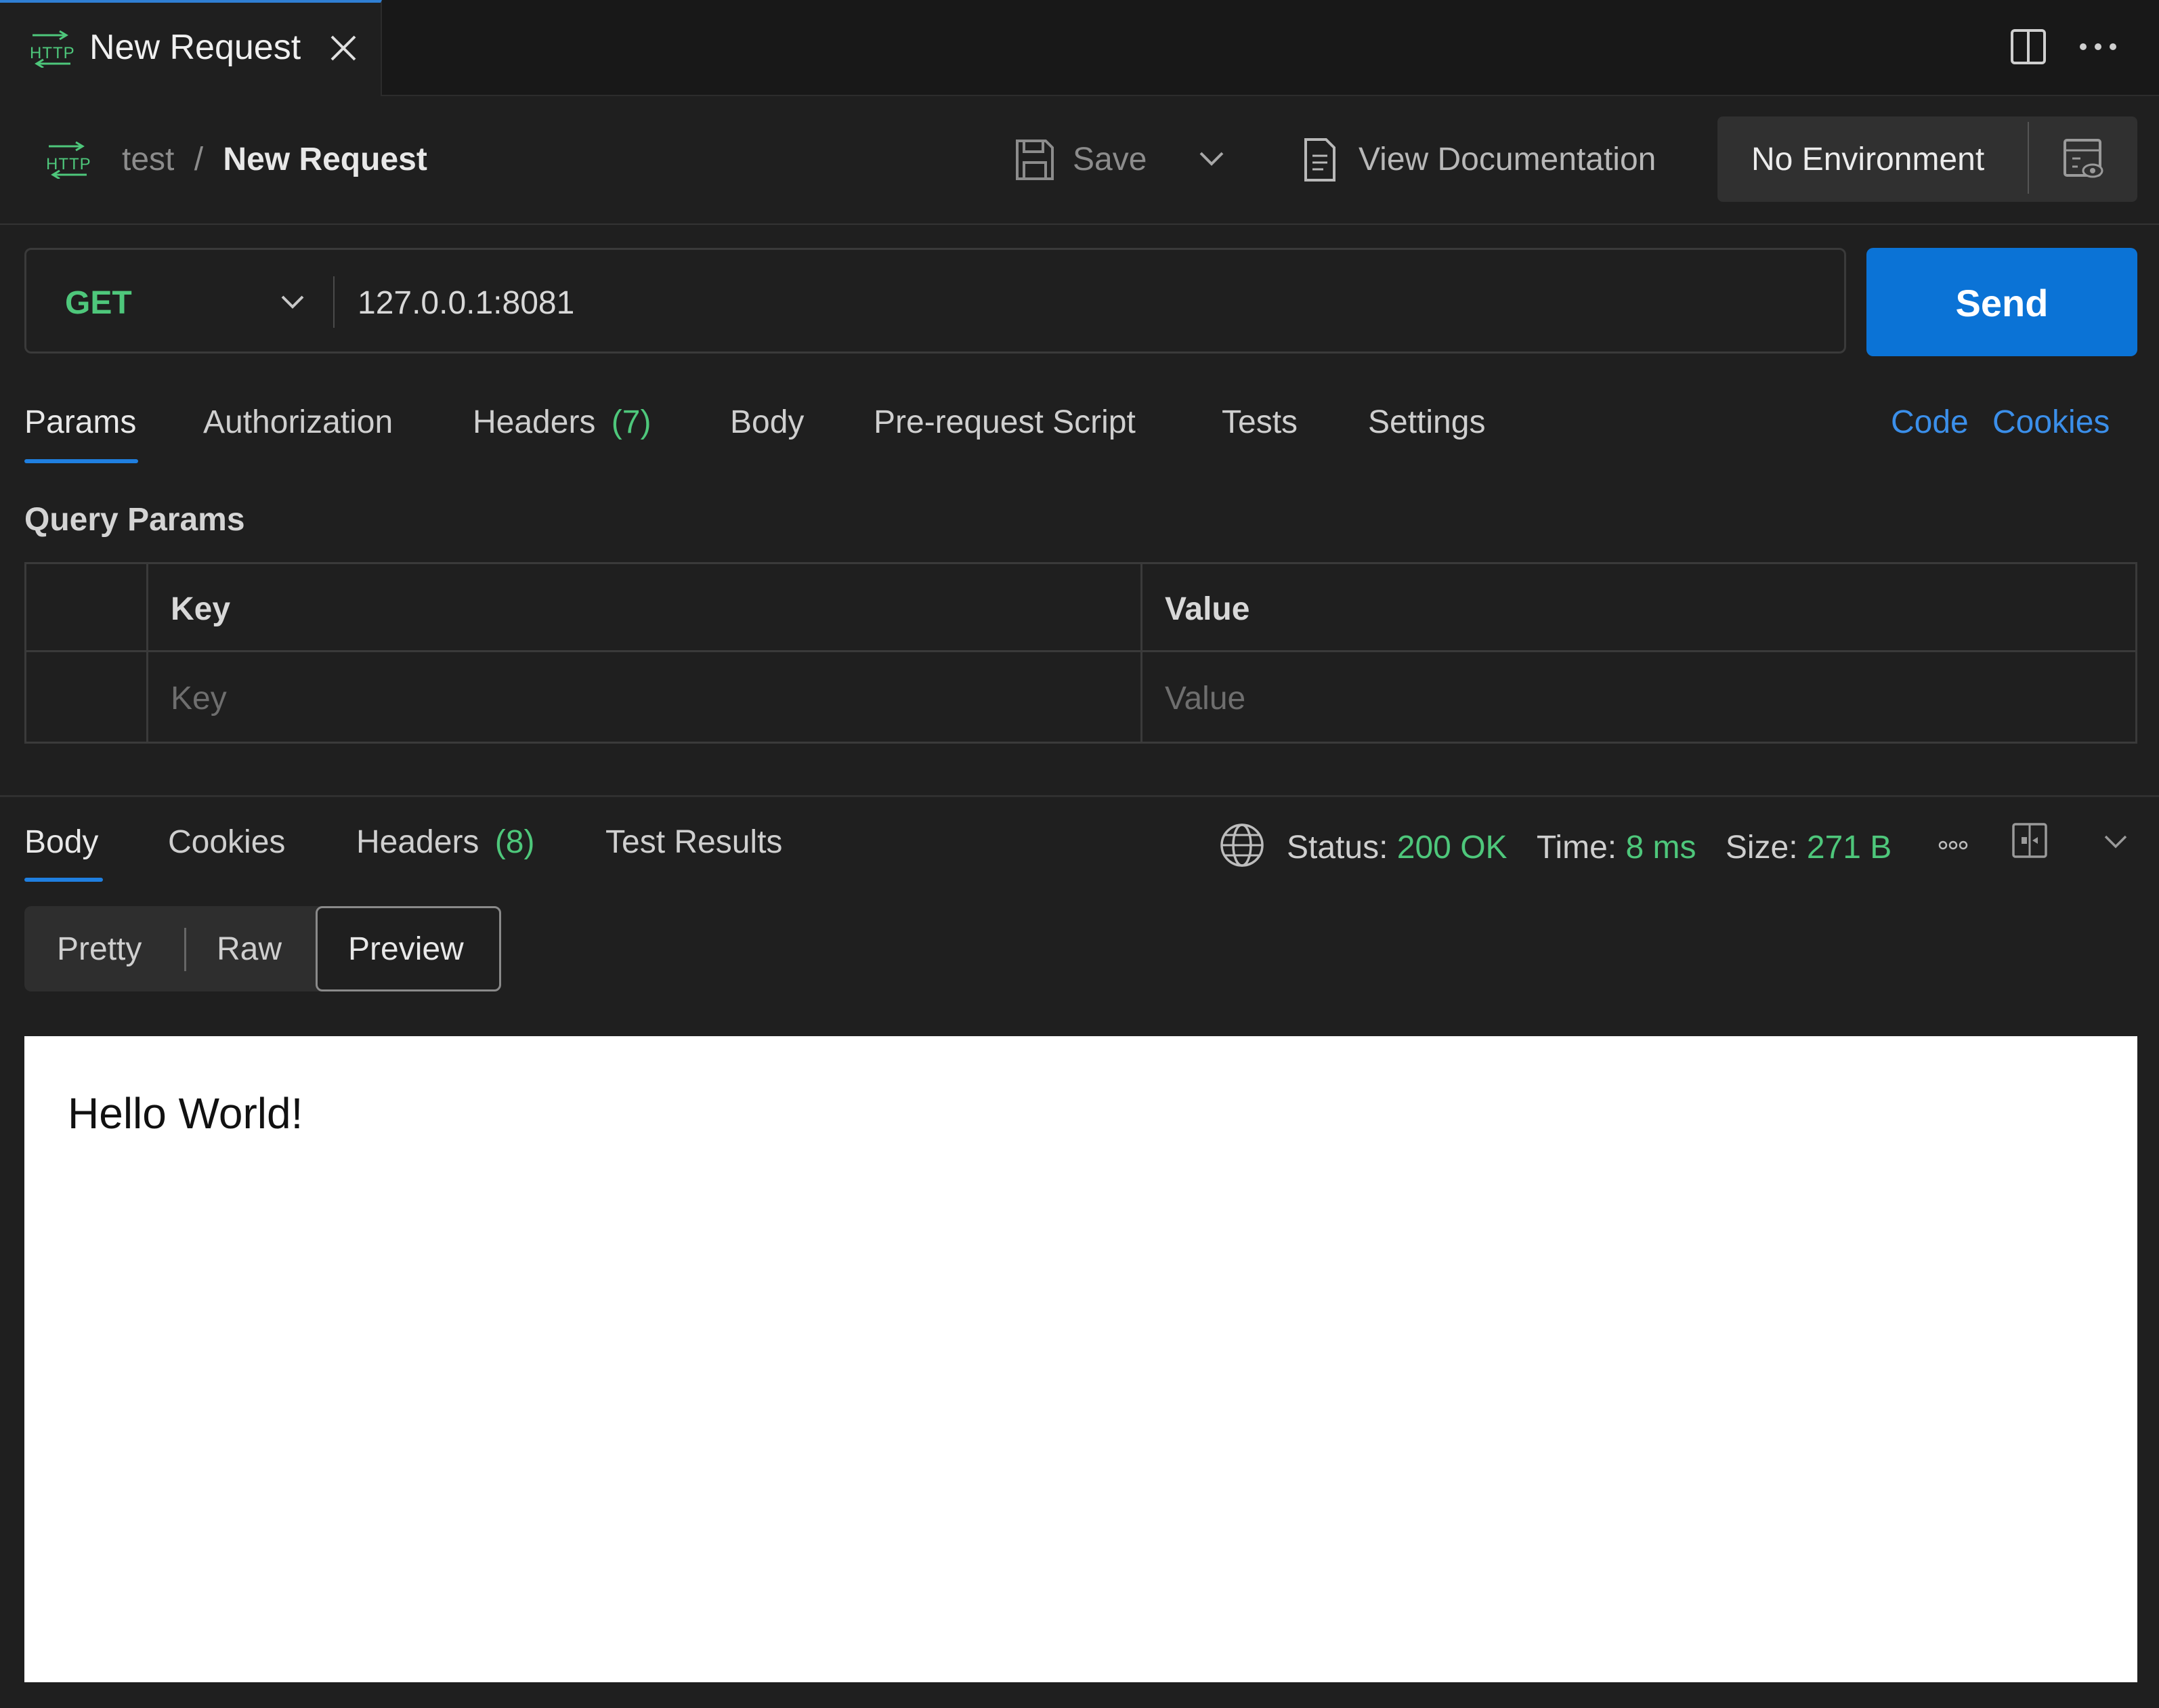 The height and width of the screenshot is (1708, 2159). Describe the element at coordinates (514, 842) in the screenshot. I see `response-tab-headers-count: (8)` at that location.